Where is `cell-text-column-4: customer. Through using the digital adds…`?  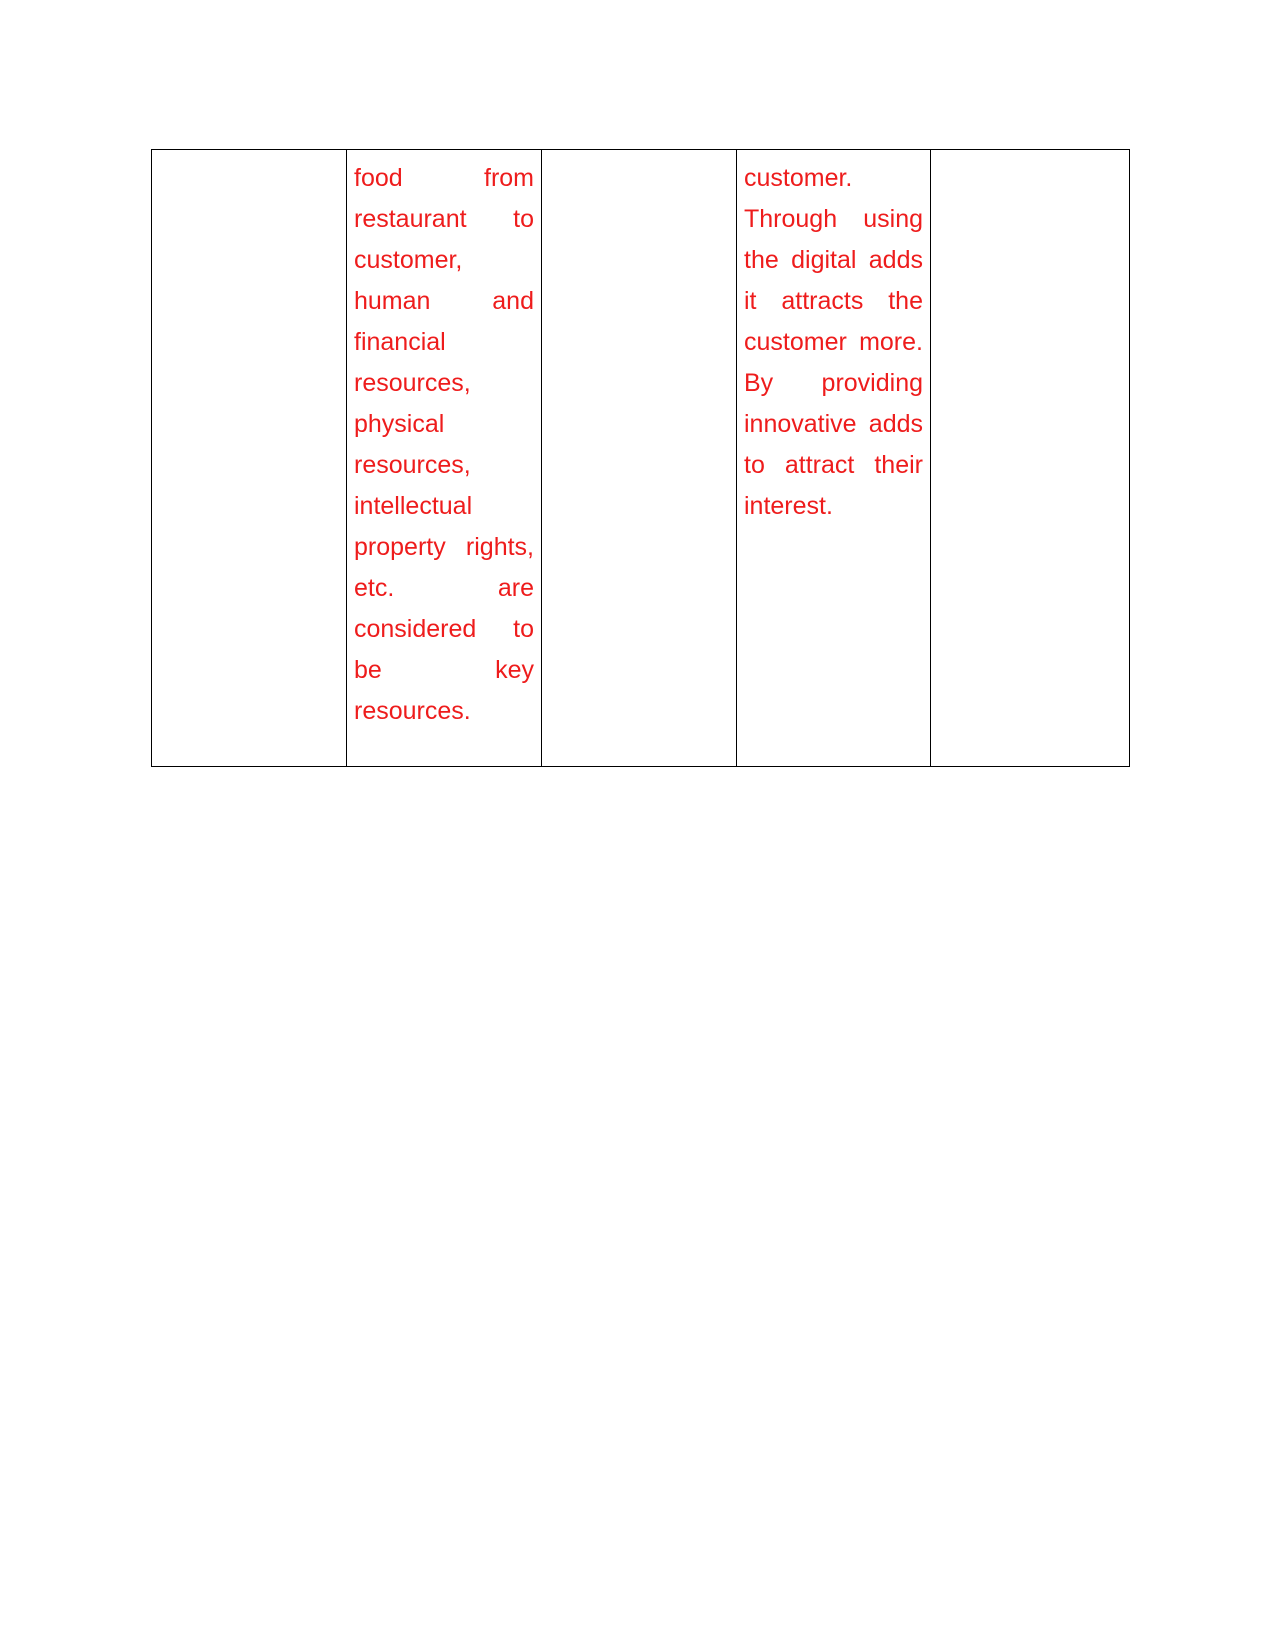 cell-text-column-4: customer. Through using the digital adds… is located at coordinates (833, 342).